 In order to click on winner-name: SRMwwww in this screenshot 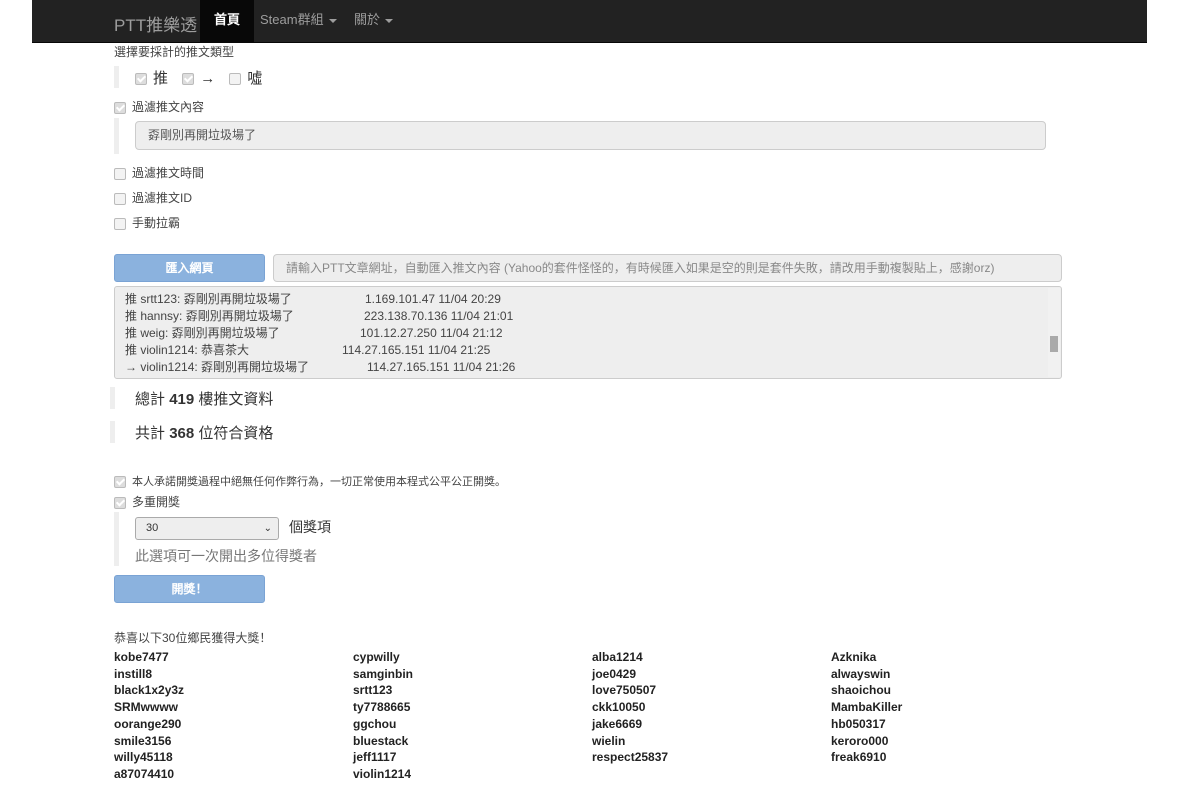, I will do `click(146, 707)`.